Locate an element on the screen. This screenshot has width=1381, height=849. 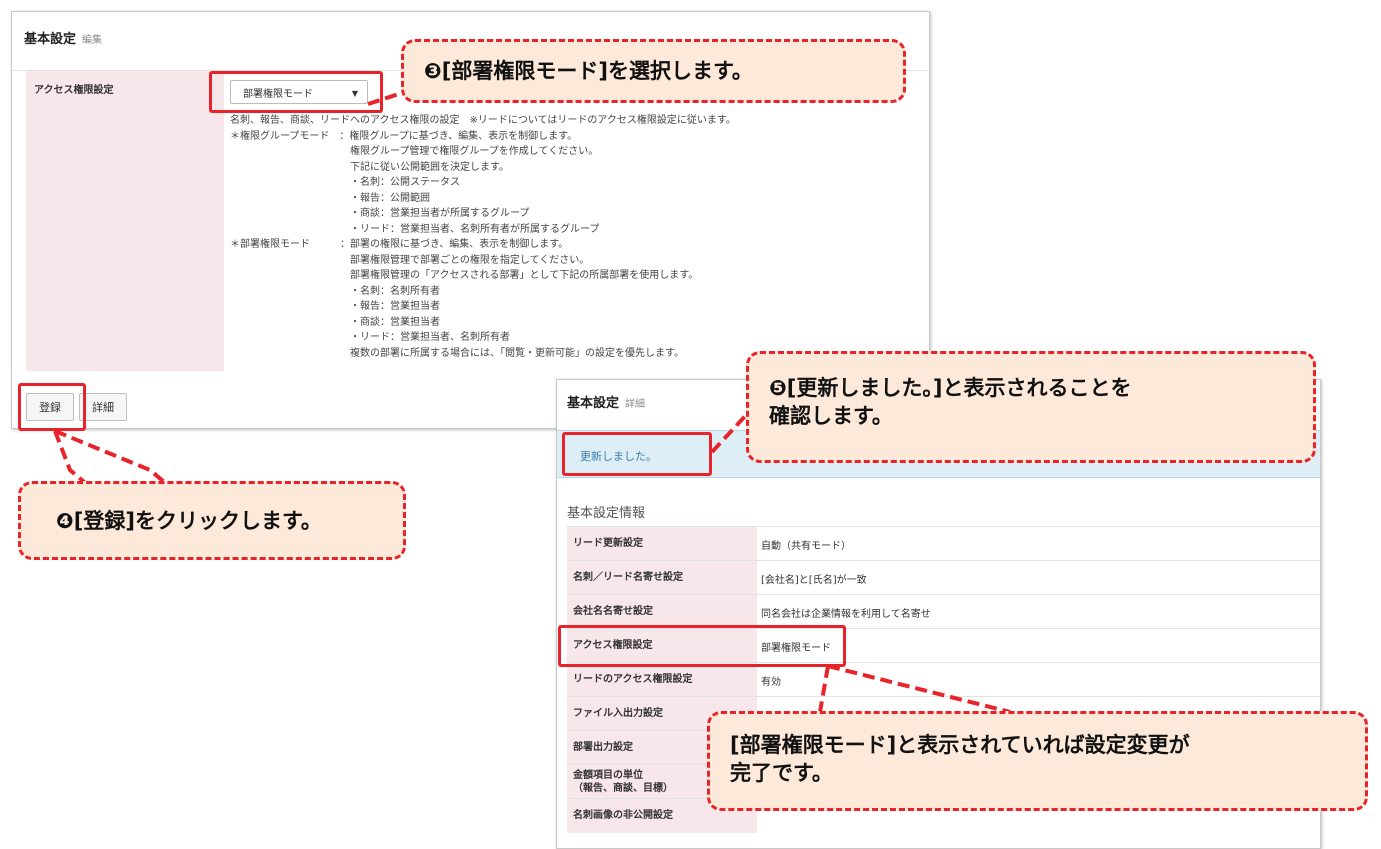
connector-step4-right is located at coordinates (113, 459).